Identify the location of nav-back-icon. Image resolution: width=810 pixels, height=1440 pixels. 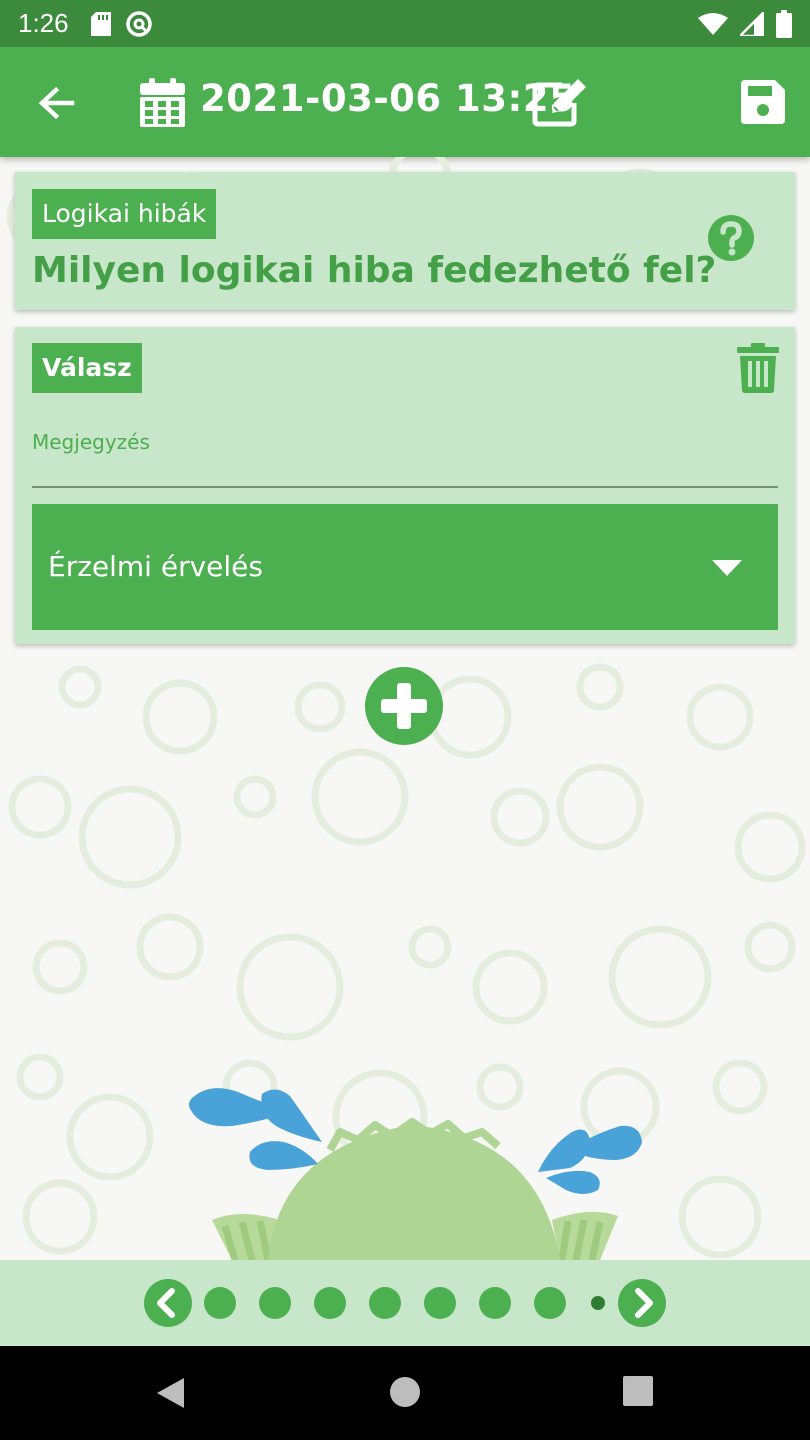
(170, 1393).